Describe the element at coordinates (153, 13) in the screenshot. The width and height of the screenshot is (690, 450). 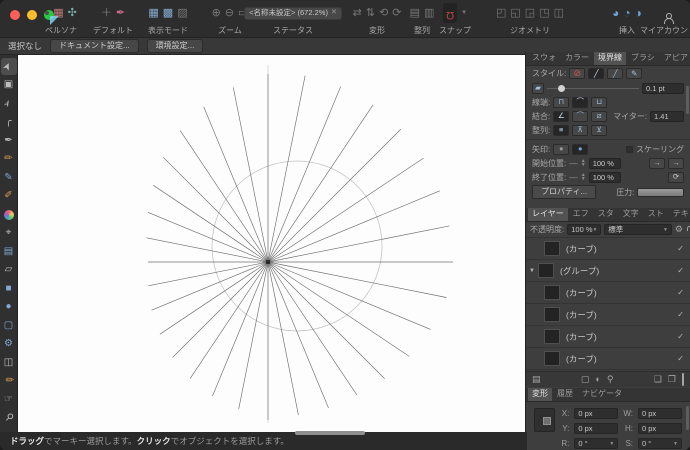
I see `vector-view-icon: ▦` at that location.